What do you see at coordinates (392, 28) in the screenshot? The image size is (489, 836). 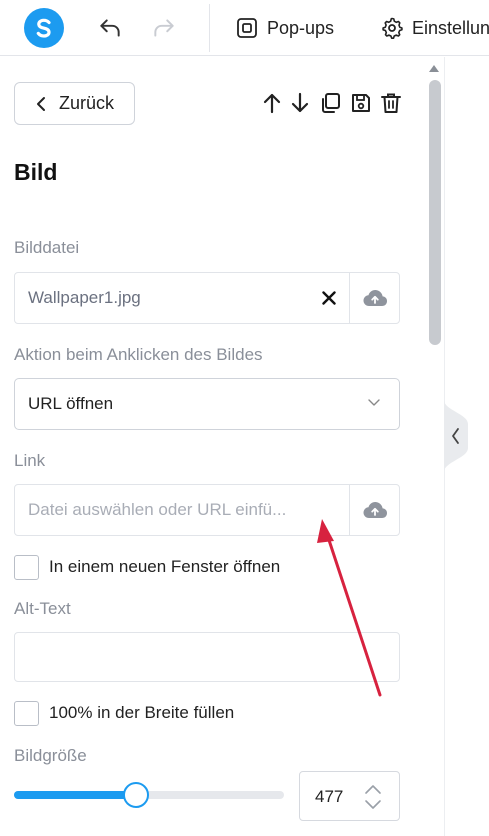 I see `gear-icon` at bounding box center [392, 28].